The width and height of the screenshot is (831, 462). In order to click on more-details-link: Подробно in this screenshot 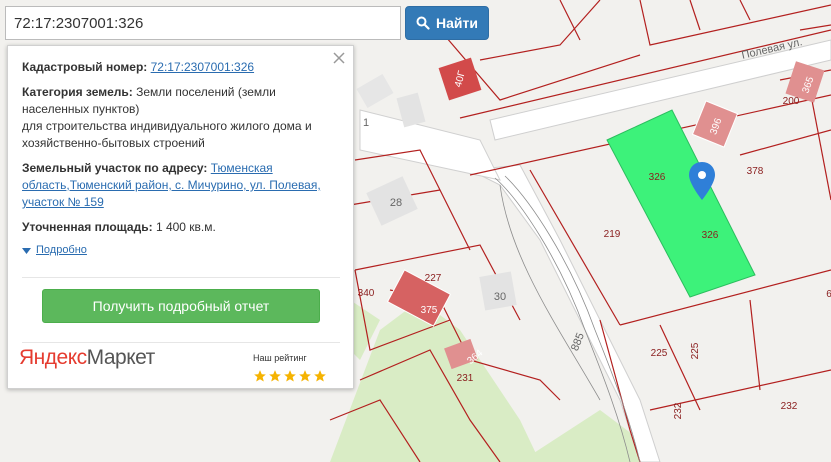, I will do `click(179, 250)`.